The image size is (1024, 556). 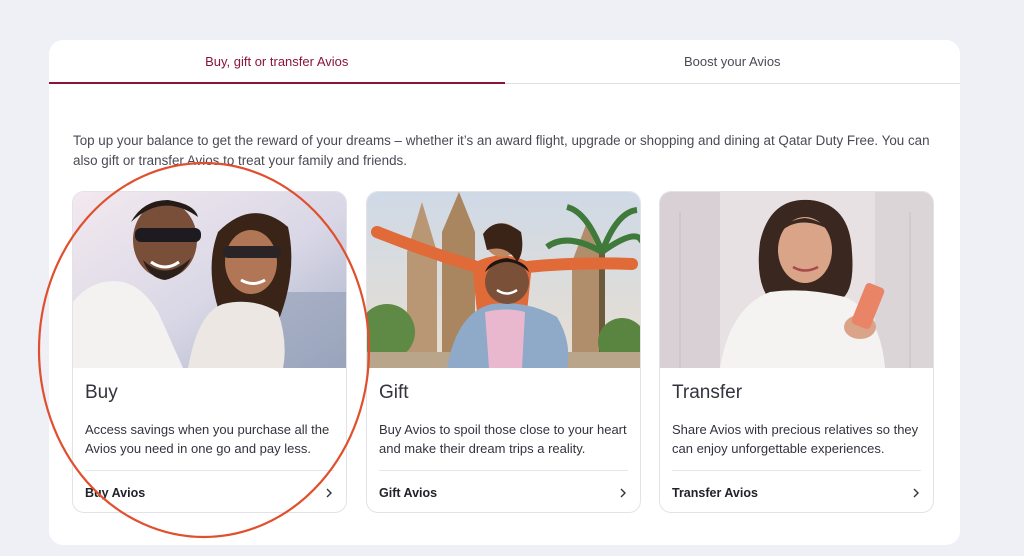 What do you see at coordinates (503, 491) in the screenshot?
I see `gift-avios-link: Gift Avios` at bounding box center [503, 491].